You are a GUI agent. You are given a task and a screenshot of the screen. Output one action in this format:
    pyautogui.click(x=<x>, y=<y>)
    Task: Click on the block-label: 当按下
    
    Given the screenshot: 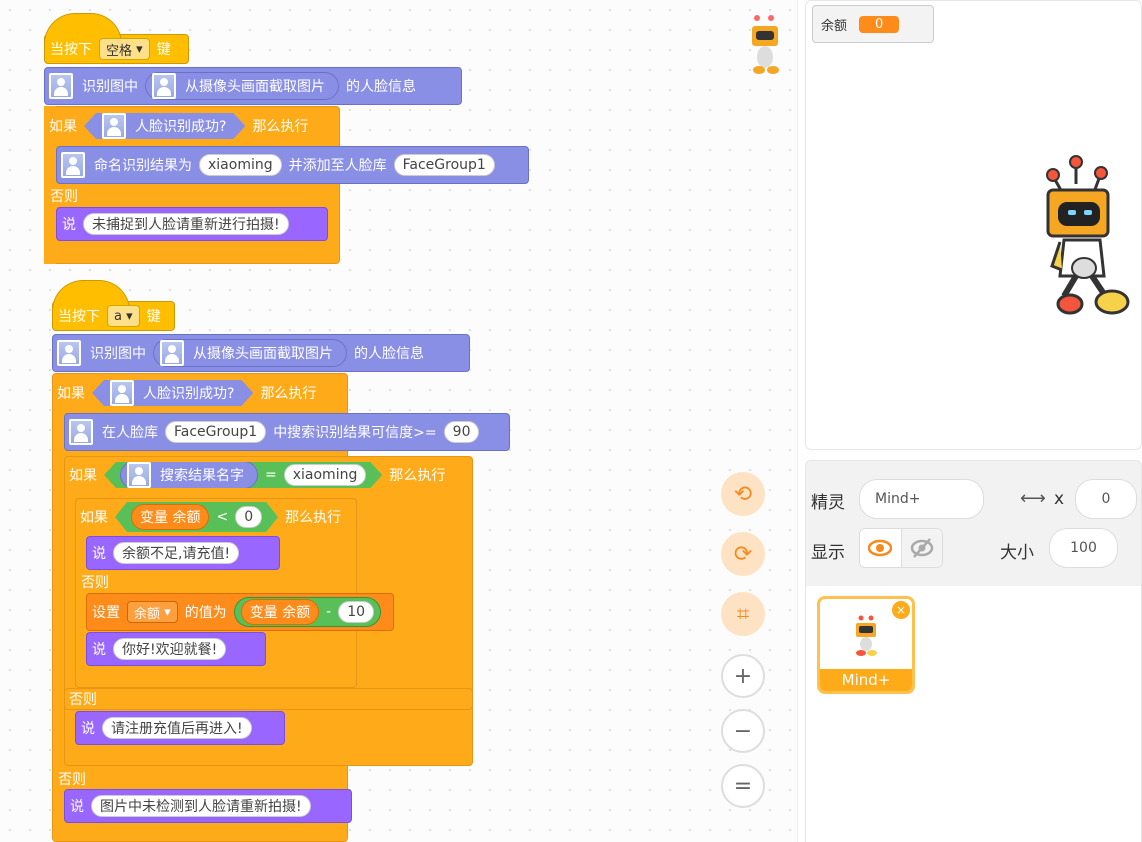 What is the action you would take?
    pyautogui.click(x=79, y=317)
    